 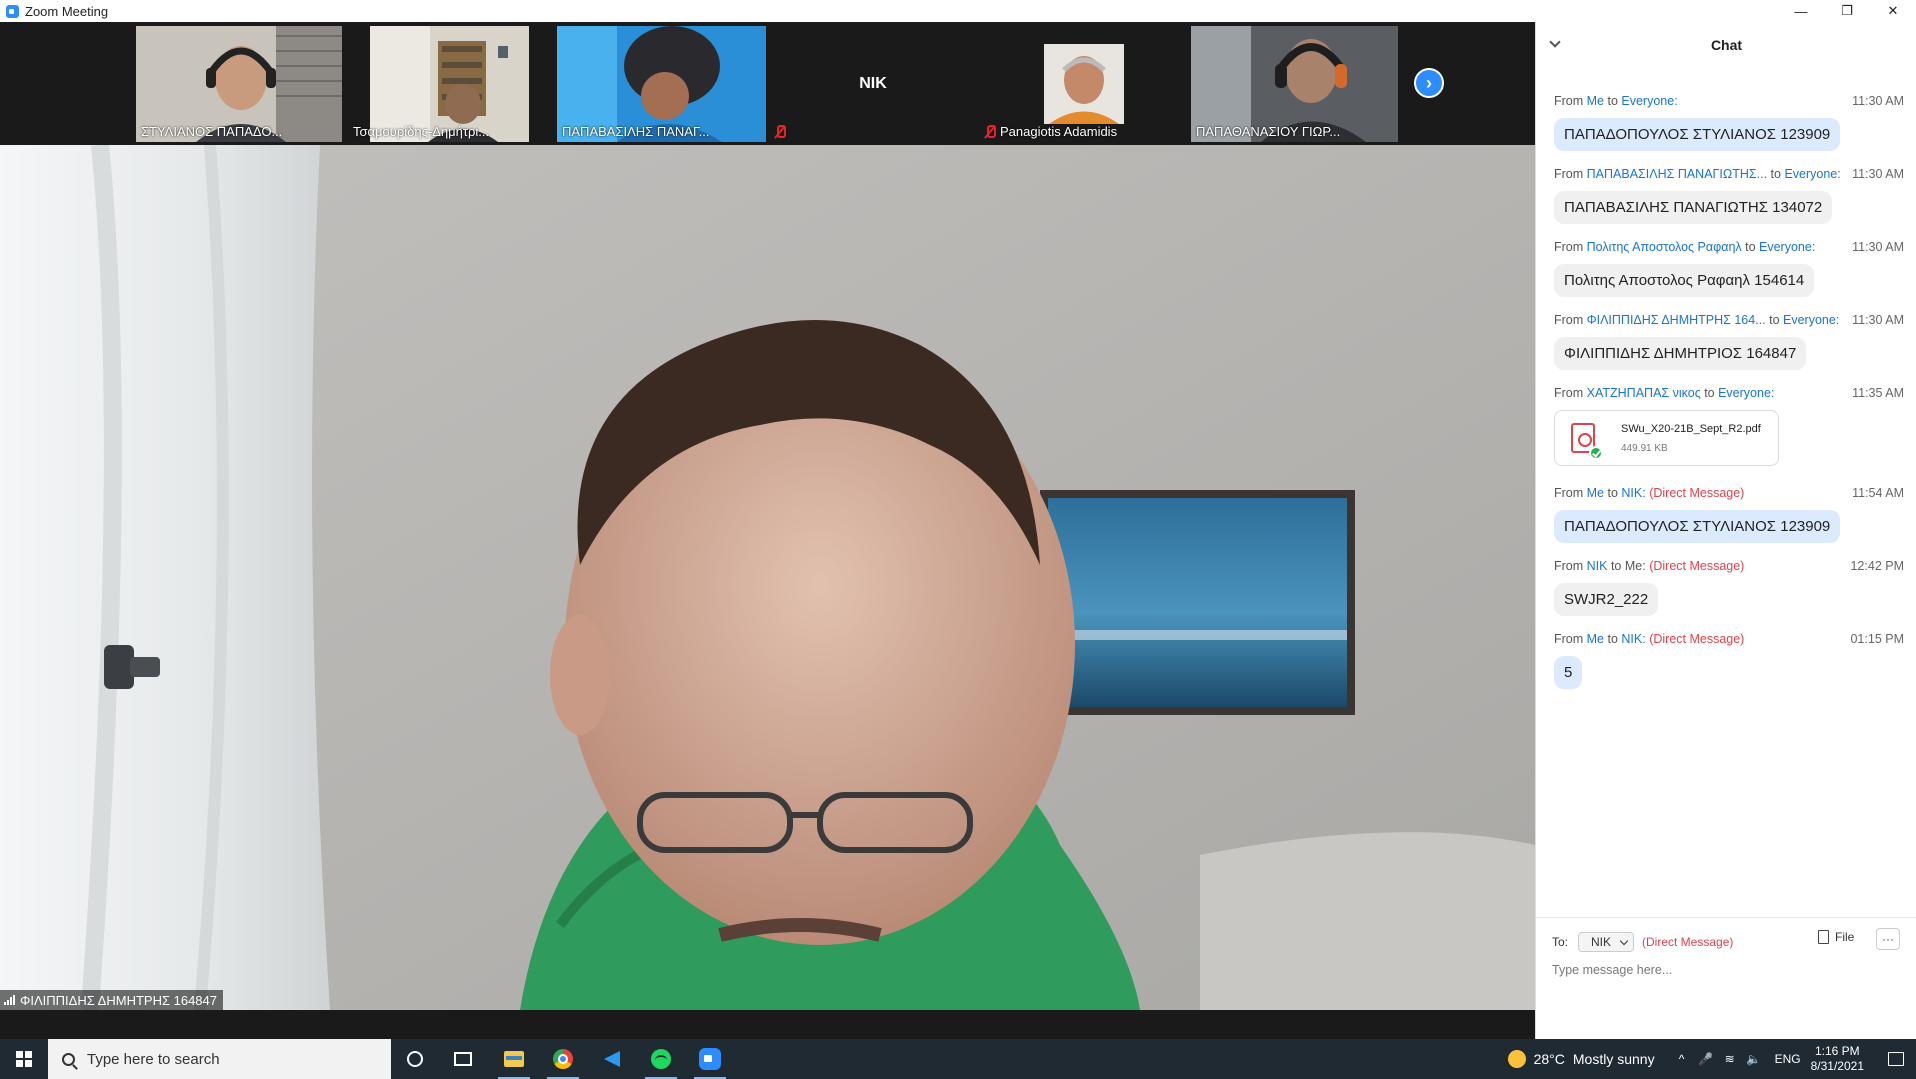 I want to click on message-bubble: ΦΙΛΙΠΠΙΔΗΣ ΔΗΜΗΤΡΙΟΣ 164847, so click(x=1680, y=353).